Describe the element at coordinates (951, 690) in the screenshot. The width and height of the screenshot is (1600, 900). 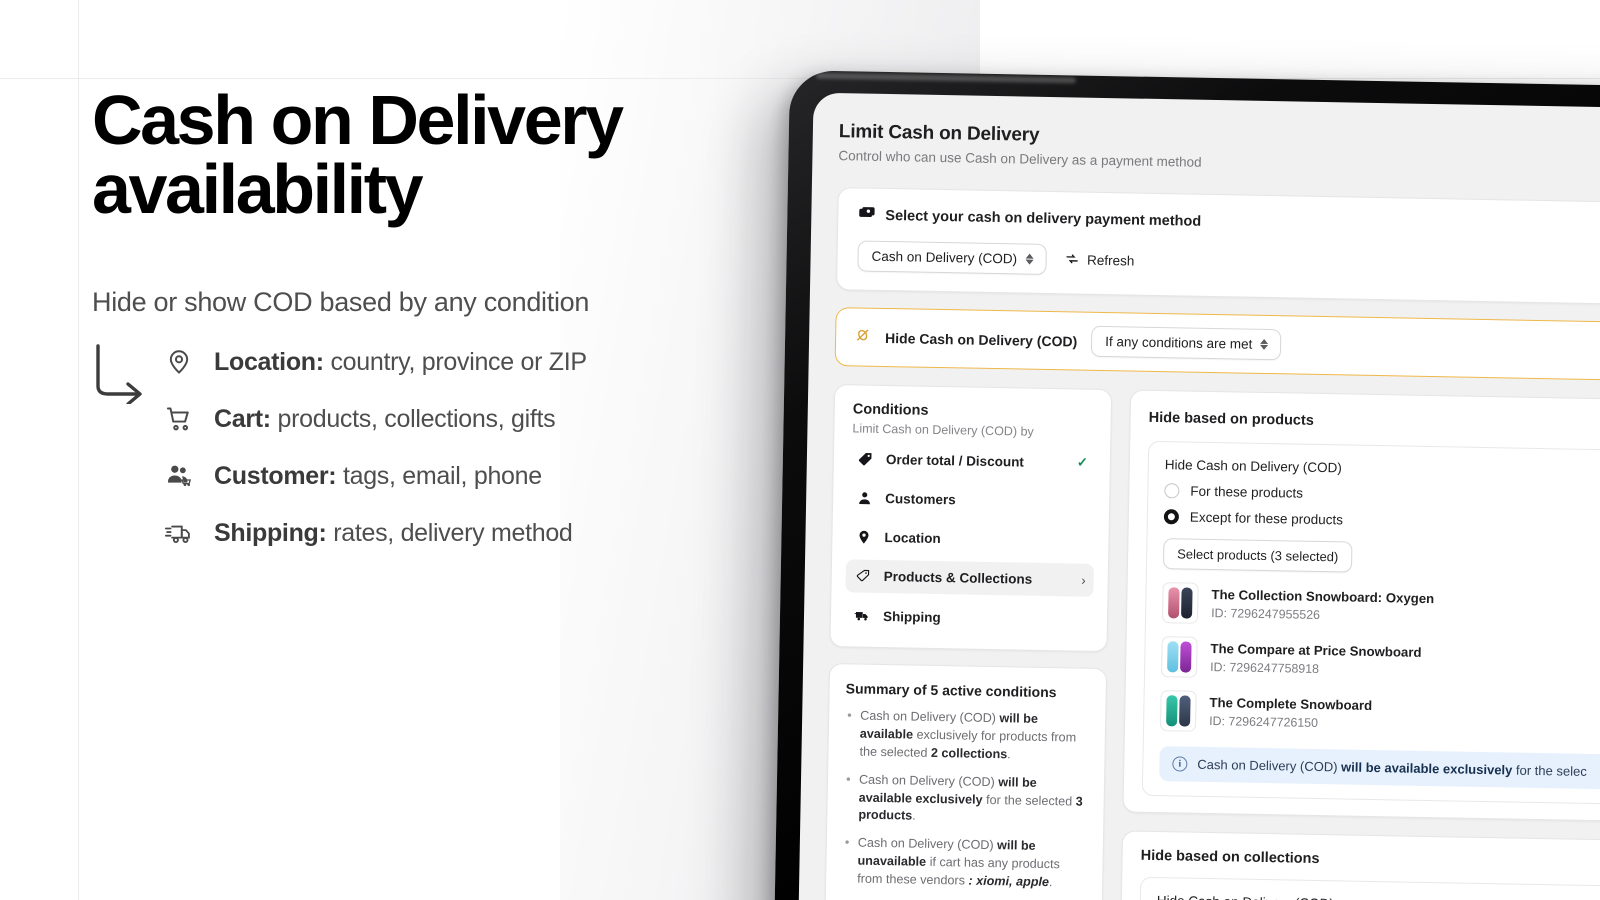
I see `summary-title: Summary of 5 active conditions` at that location.